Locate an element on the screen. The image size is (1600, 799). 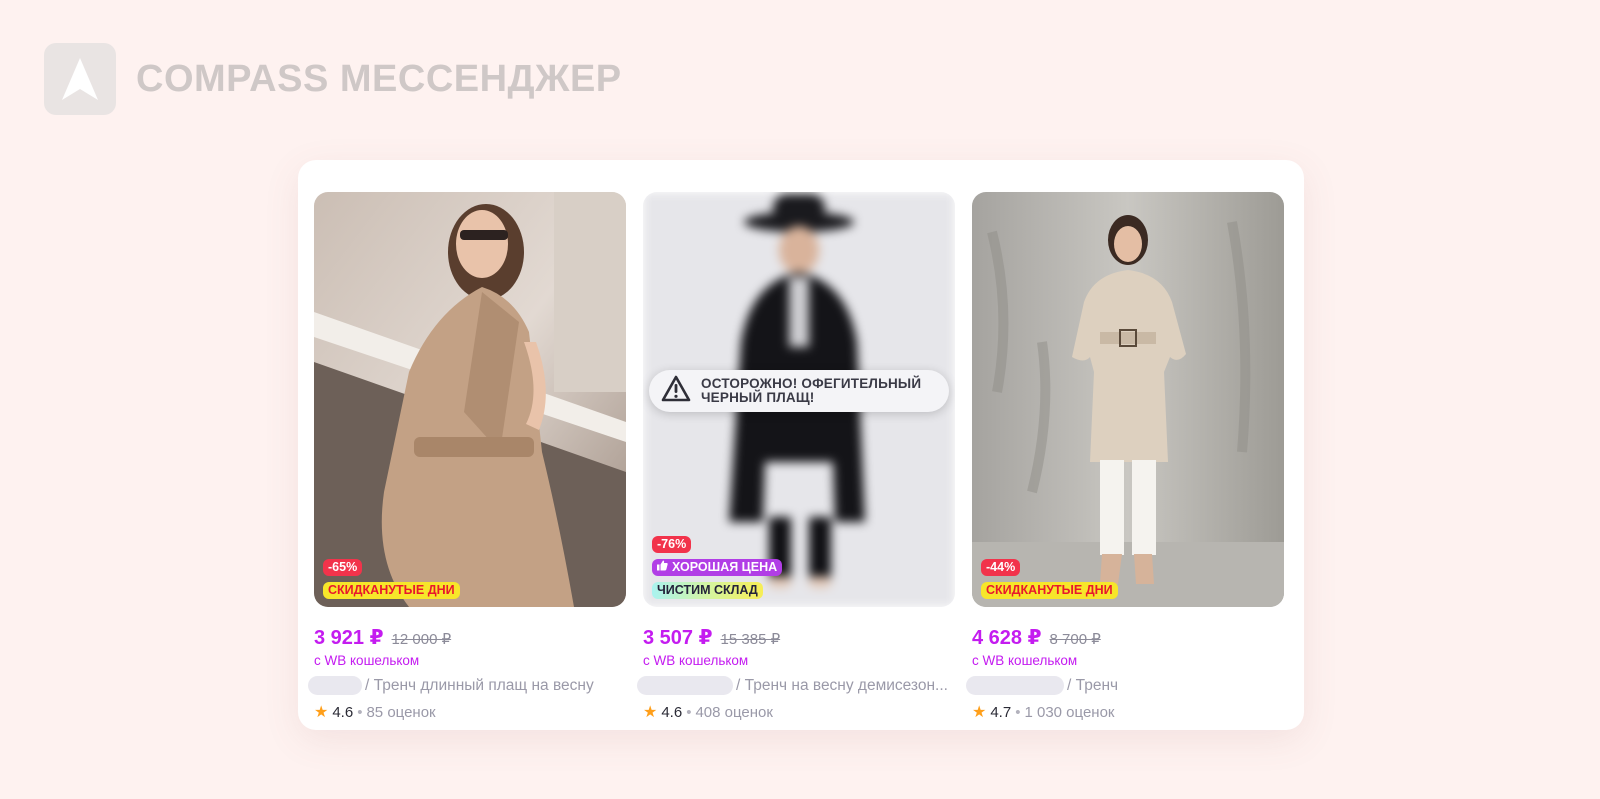
good-price-badge: ХОРОШАЯ ЦЕНА is located at coordinates (717, 567).